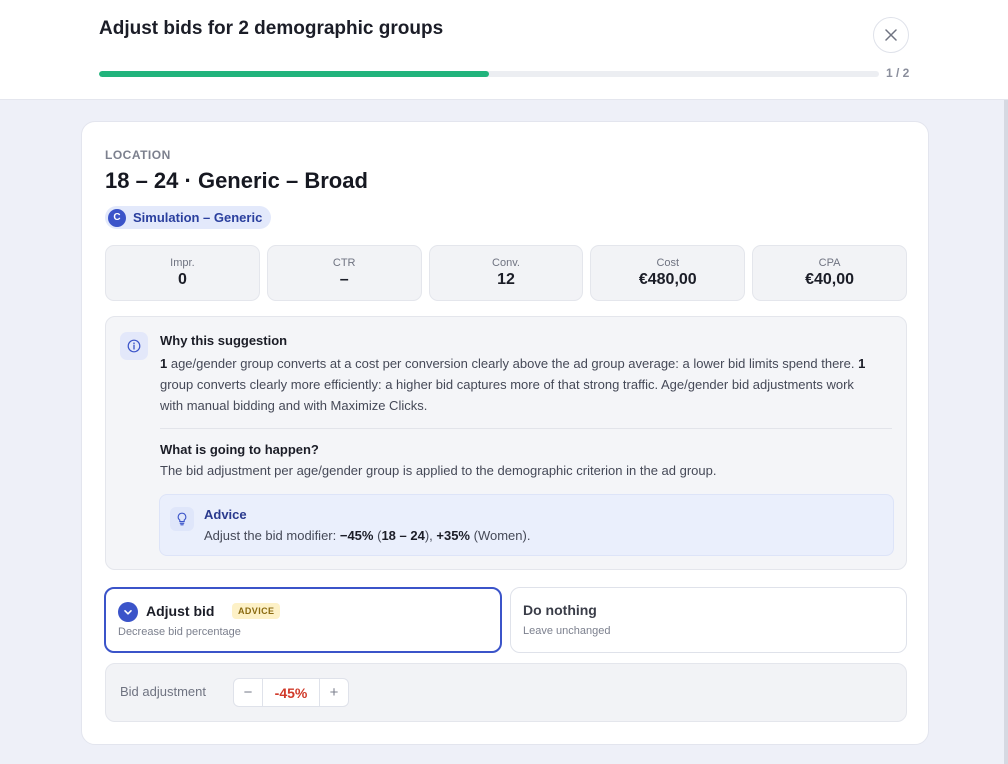  What do you see at coordinates (182, 519) in the screenshot?
I see `lightbulb-icon` at bounding box center [182, 519].